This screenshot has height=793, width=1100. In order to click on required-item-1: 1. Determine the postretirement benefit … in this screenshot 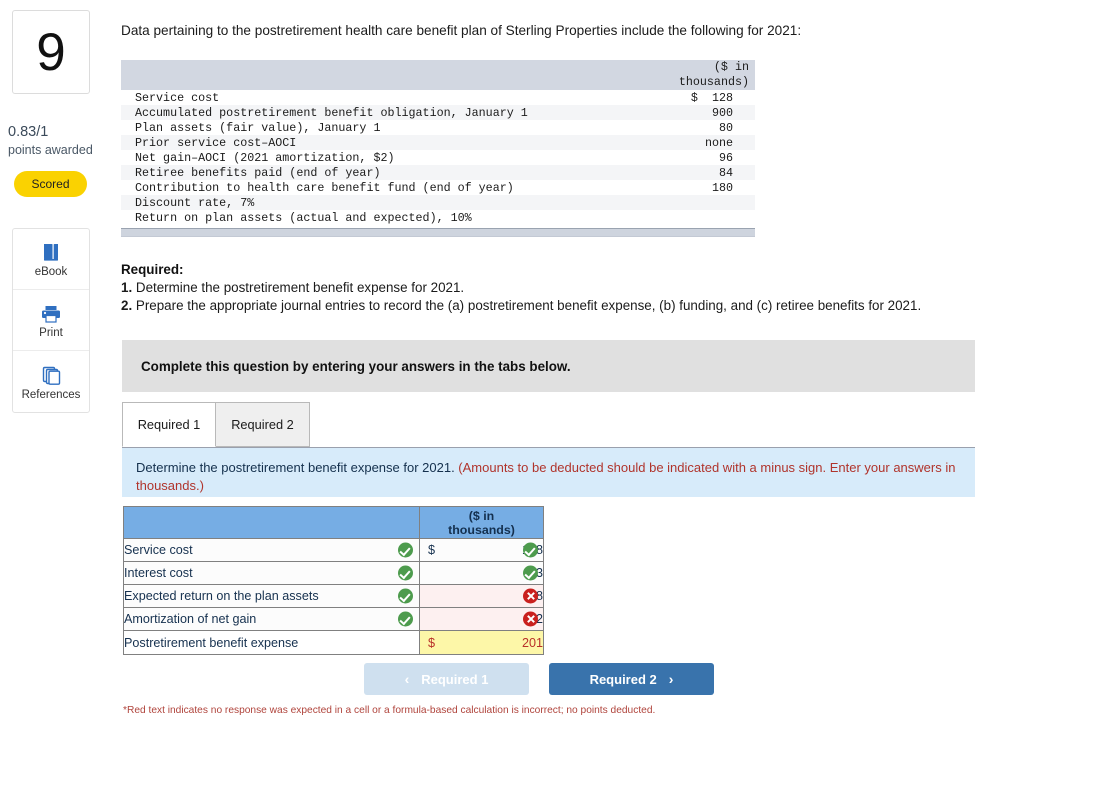, I will do `click(521, 287)`.